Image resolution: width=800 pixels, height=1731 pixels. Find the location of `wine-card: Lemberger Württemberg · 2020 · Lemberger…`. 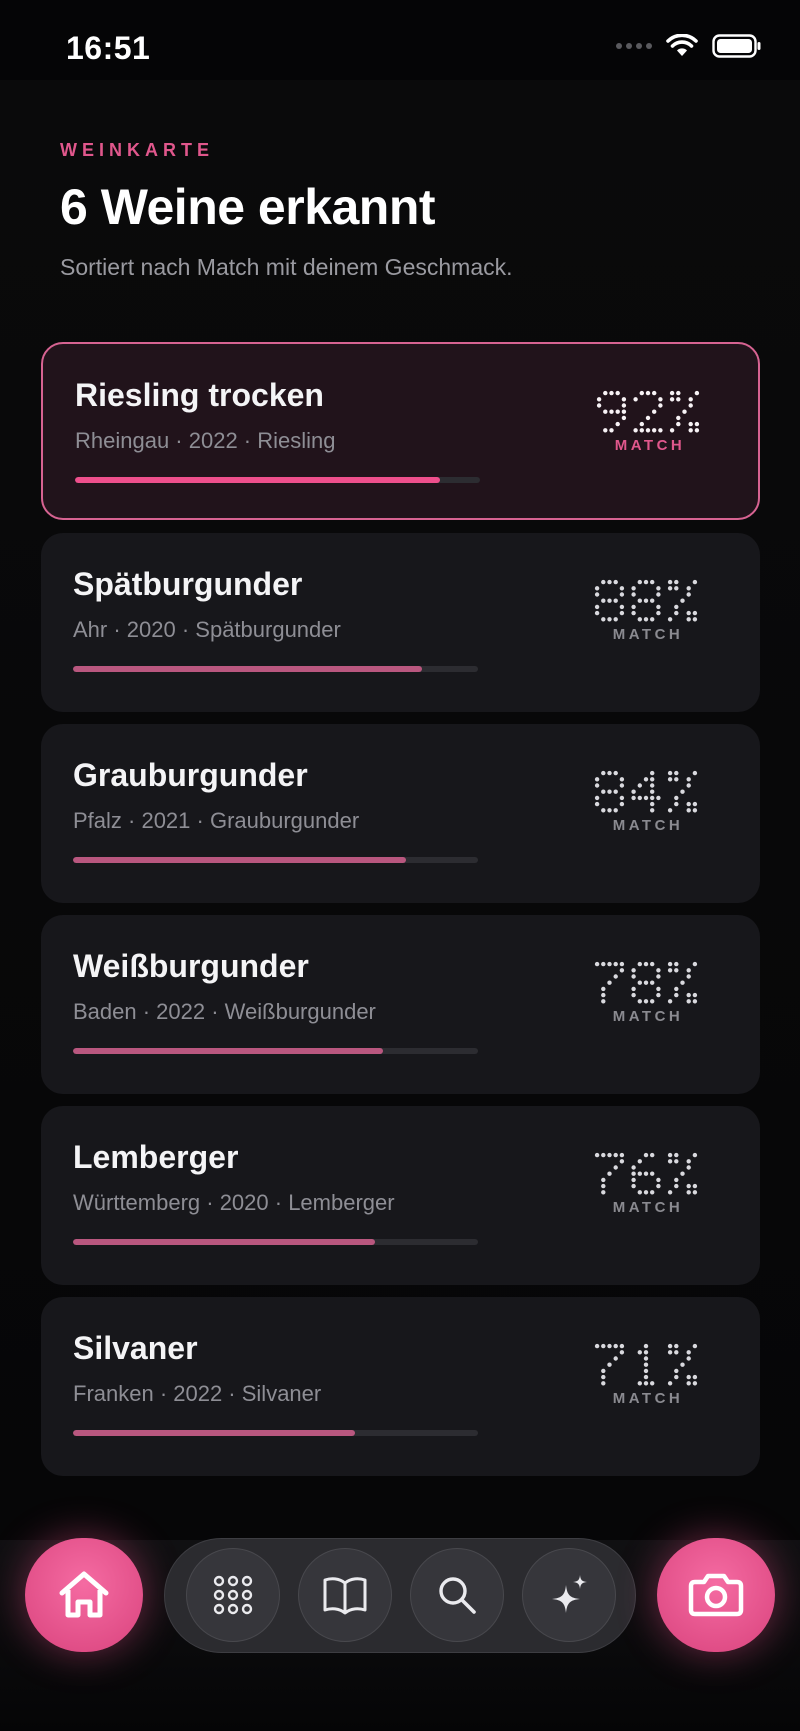

wine-card: Lemberger Württemberg · 2020 · Lemberger… is located at coordinates (400, 1195).